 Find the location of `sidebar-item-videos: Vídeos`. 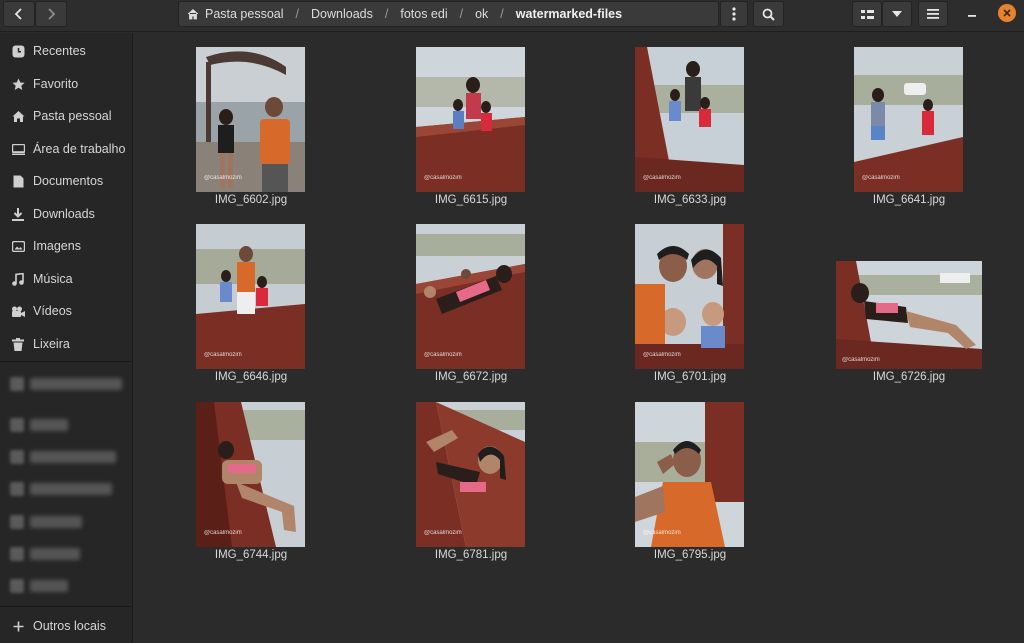

sidebar-item-videos: Vídeos is located at coordinates (66, 311).